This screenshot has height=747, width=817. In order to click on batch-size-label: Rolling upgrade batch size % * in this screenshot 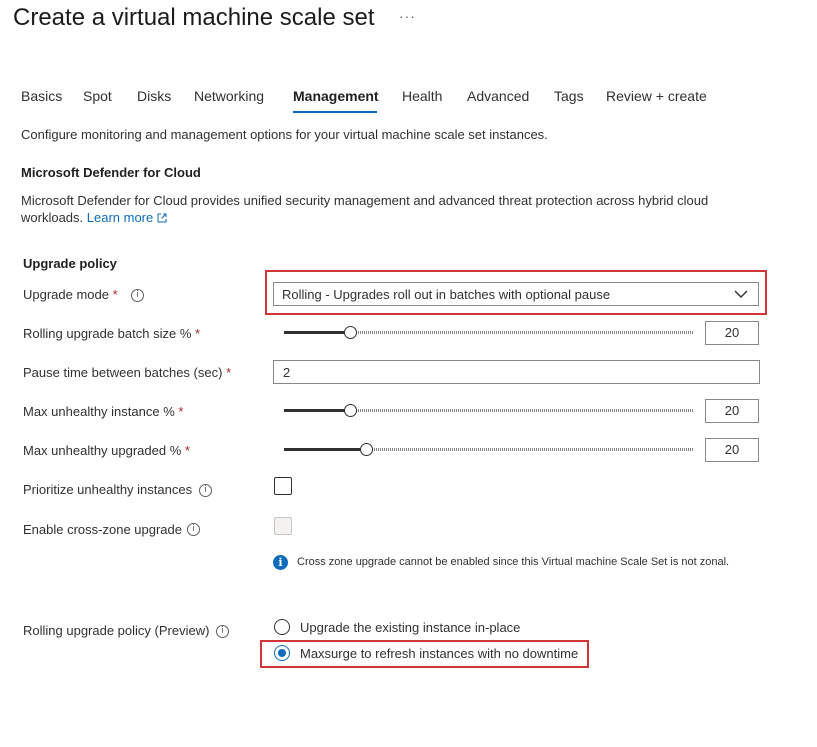, I will do `click(111, 333)`.